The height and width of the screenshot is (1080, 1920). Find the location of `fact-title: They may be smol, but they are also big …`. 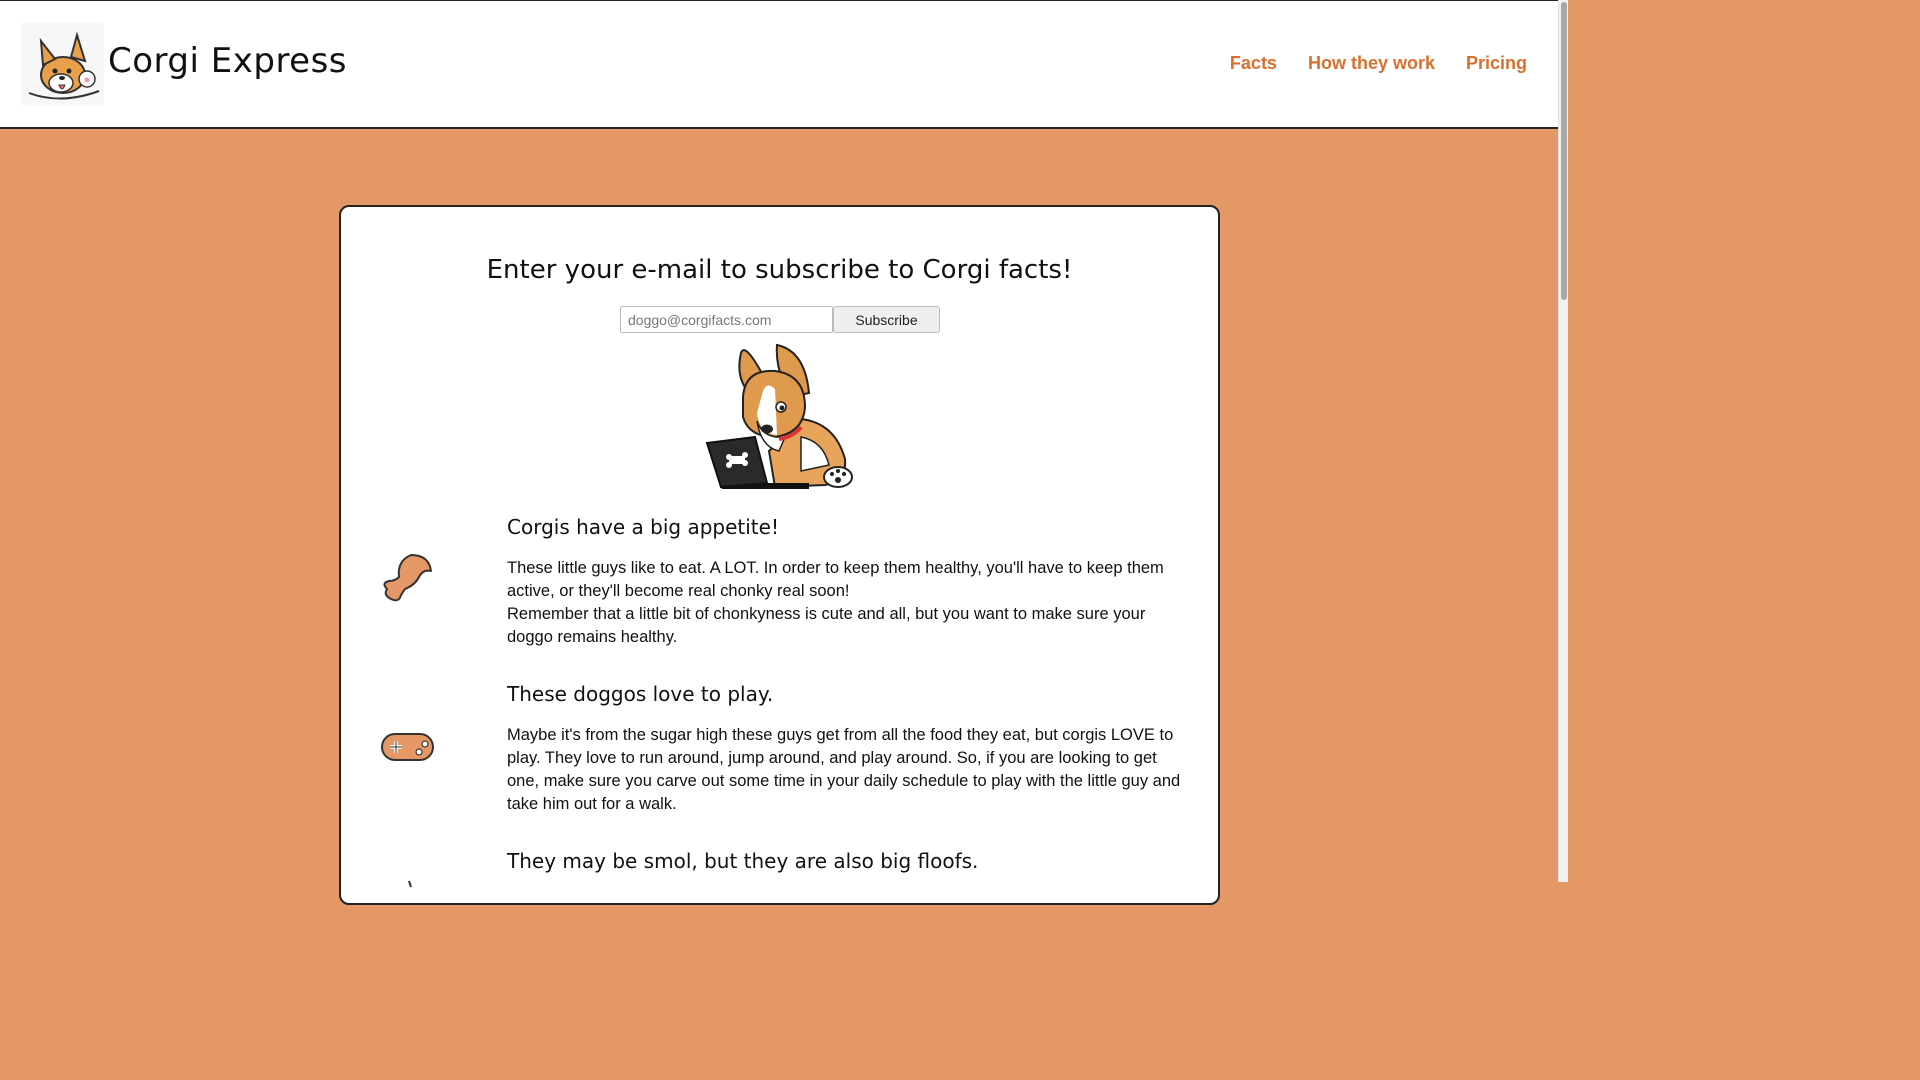

fact-title: They may be smol, but they are also big … is located at coordinates (743, 861).